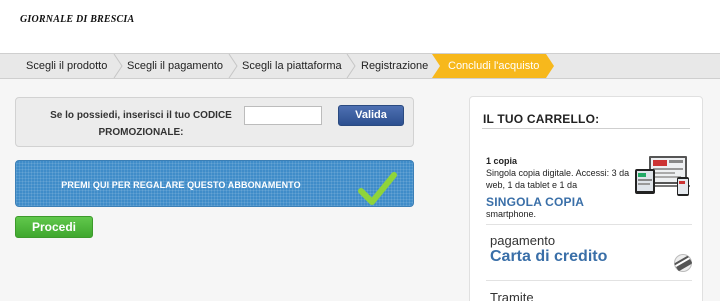 Image resolution: width=720 pixels, height=301 pixels. I want to click on step-scegli-piattaforma: Scegli la piattaforma, so click(292, 66).